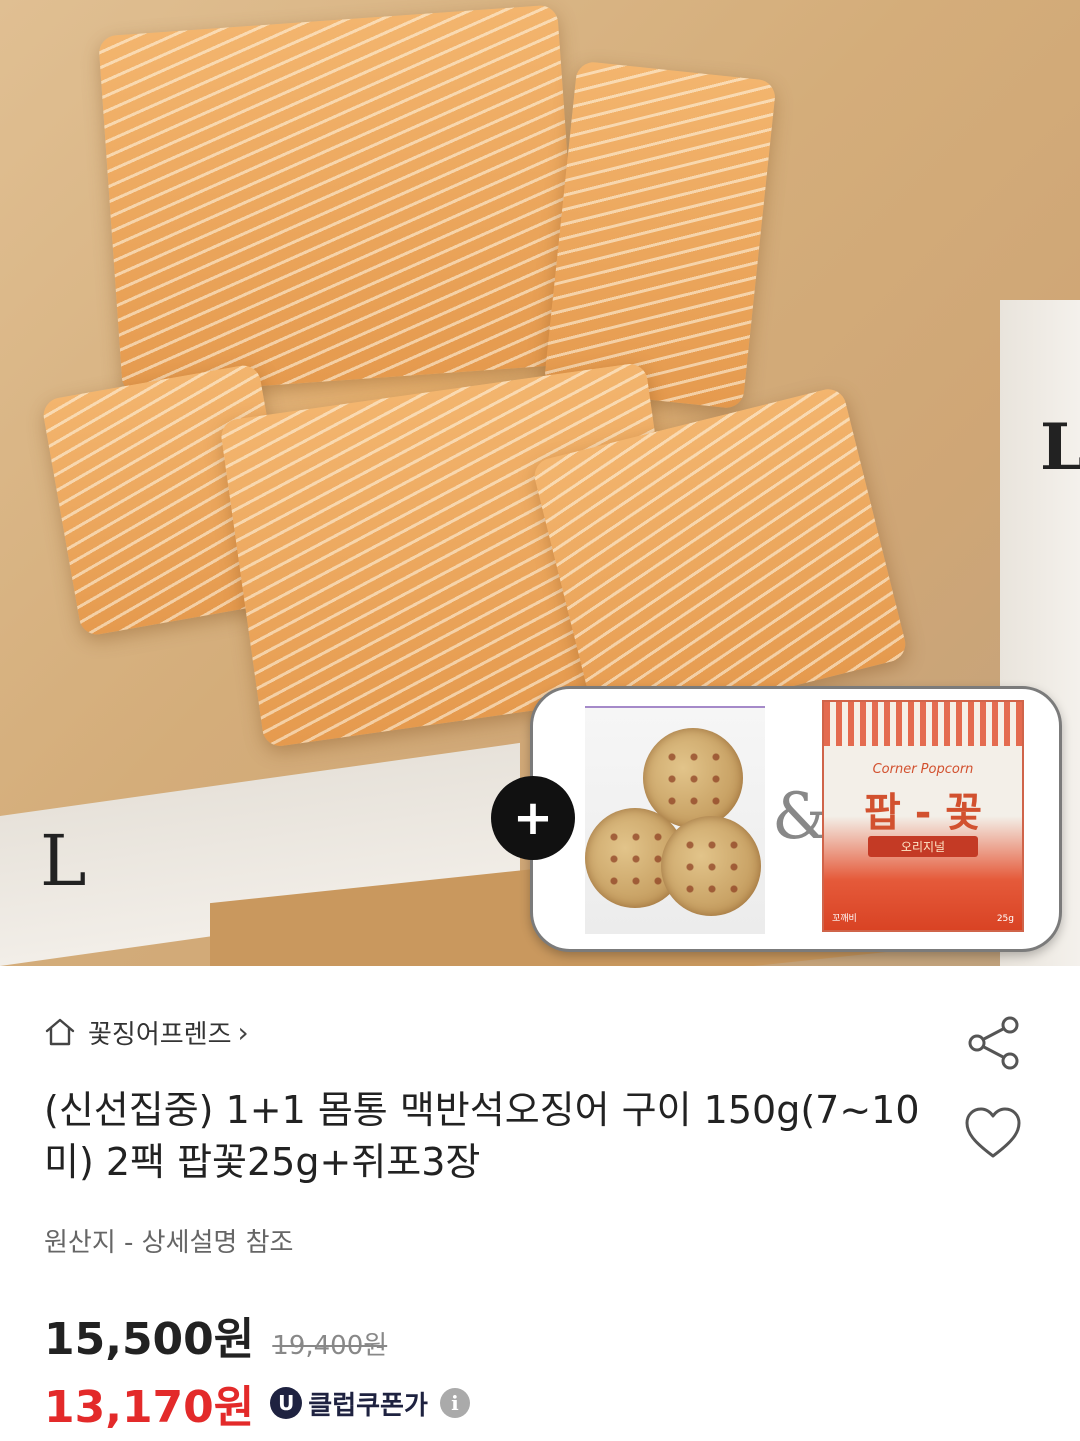 The height and width of the screenshot is (1441, 1080). What do you see at coordinates (63, 861) in the screenshot?
I see `newspaper-letter-l: L` at bounding box center [63, 861].